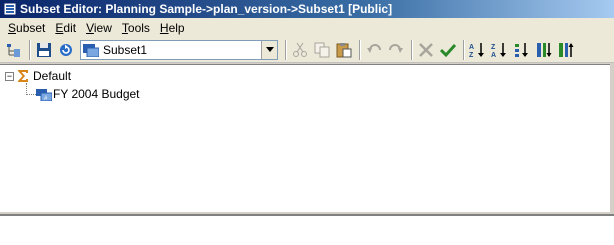  I want to click on refresh-button, so click(66, 50).